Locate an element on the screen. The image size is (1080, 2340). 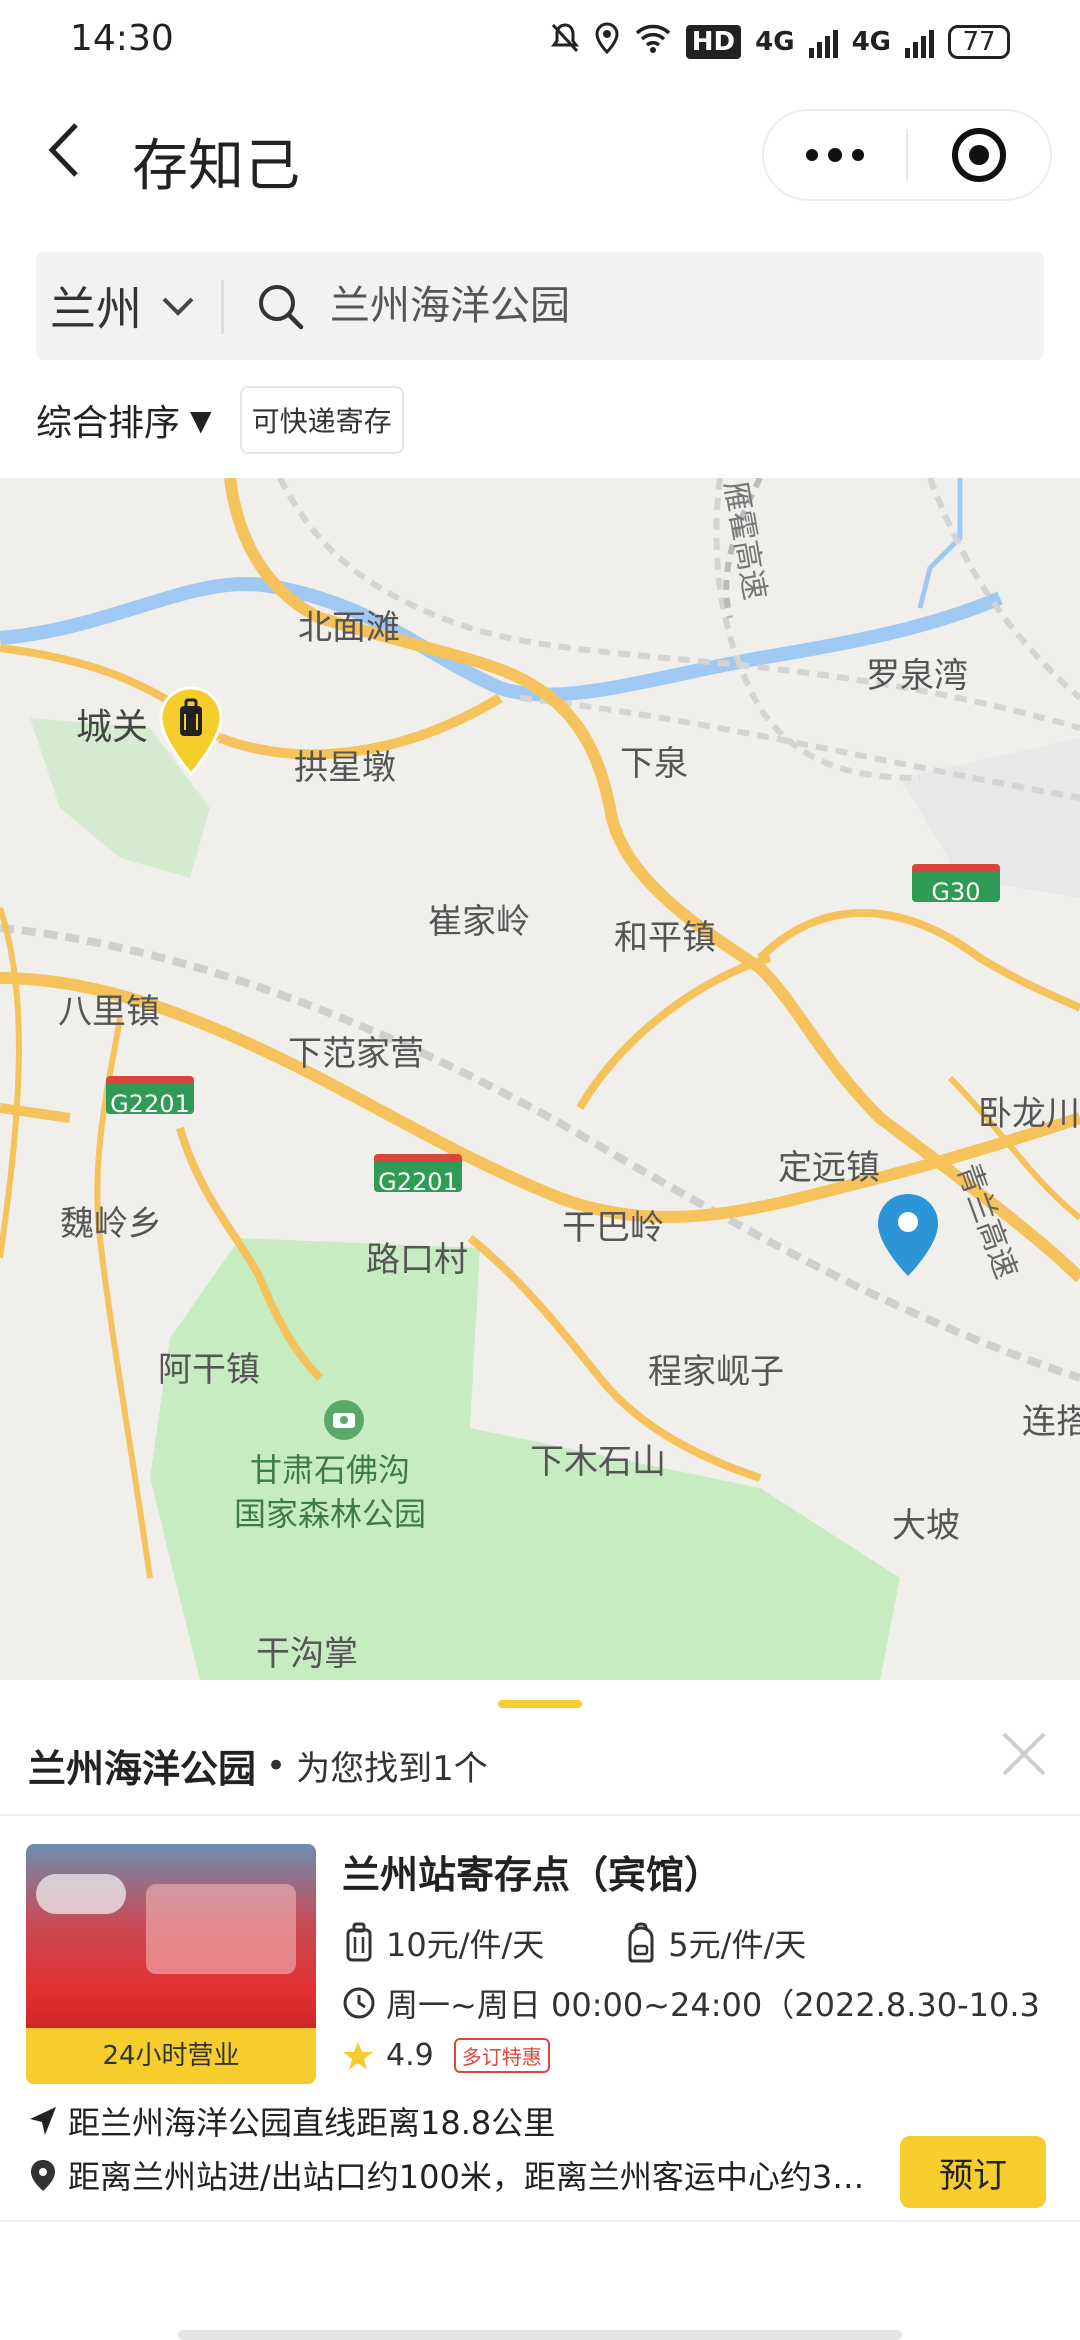
result-keyword: 兰州海洋公园 is located at coordinates (142, 1769).